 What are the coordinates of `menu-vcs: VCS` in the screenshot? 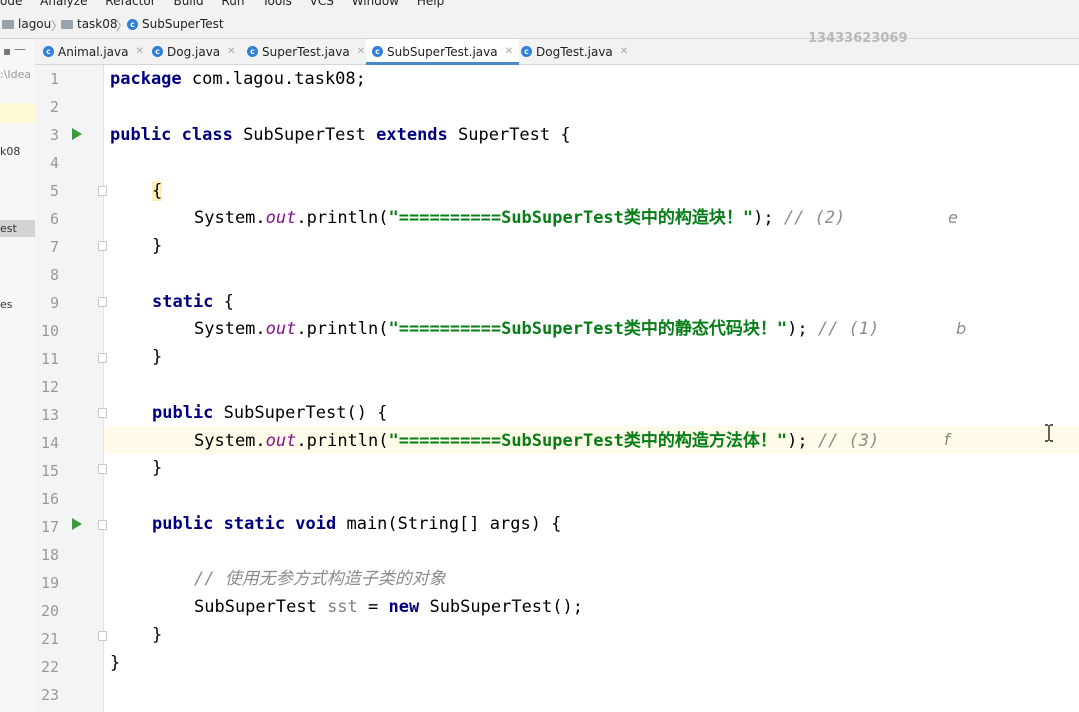 It's located at (322, 4).